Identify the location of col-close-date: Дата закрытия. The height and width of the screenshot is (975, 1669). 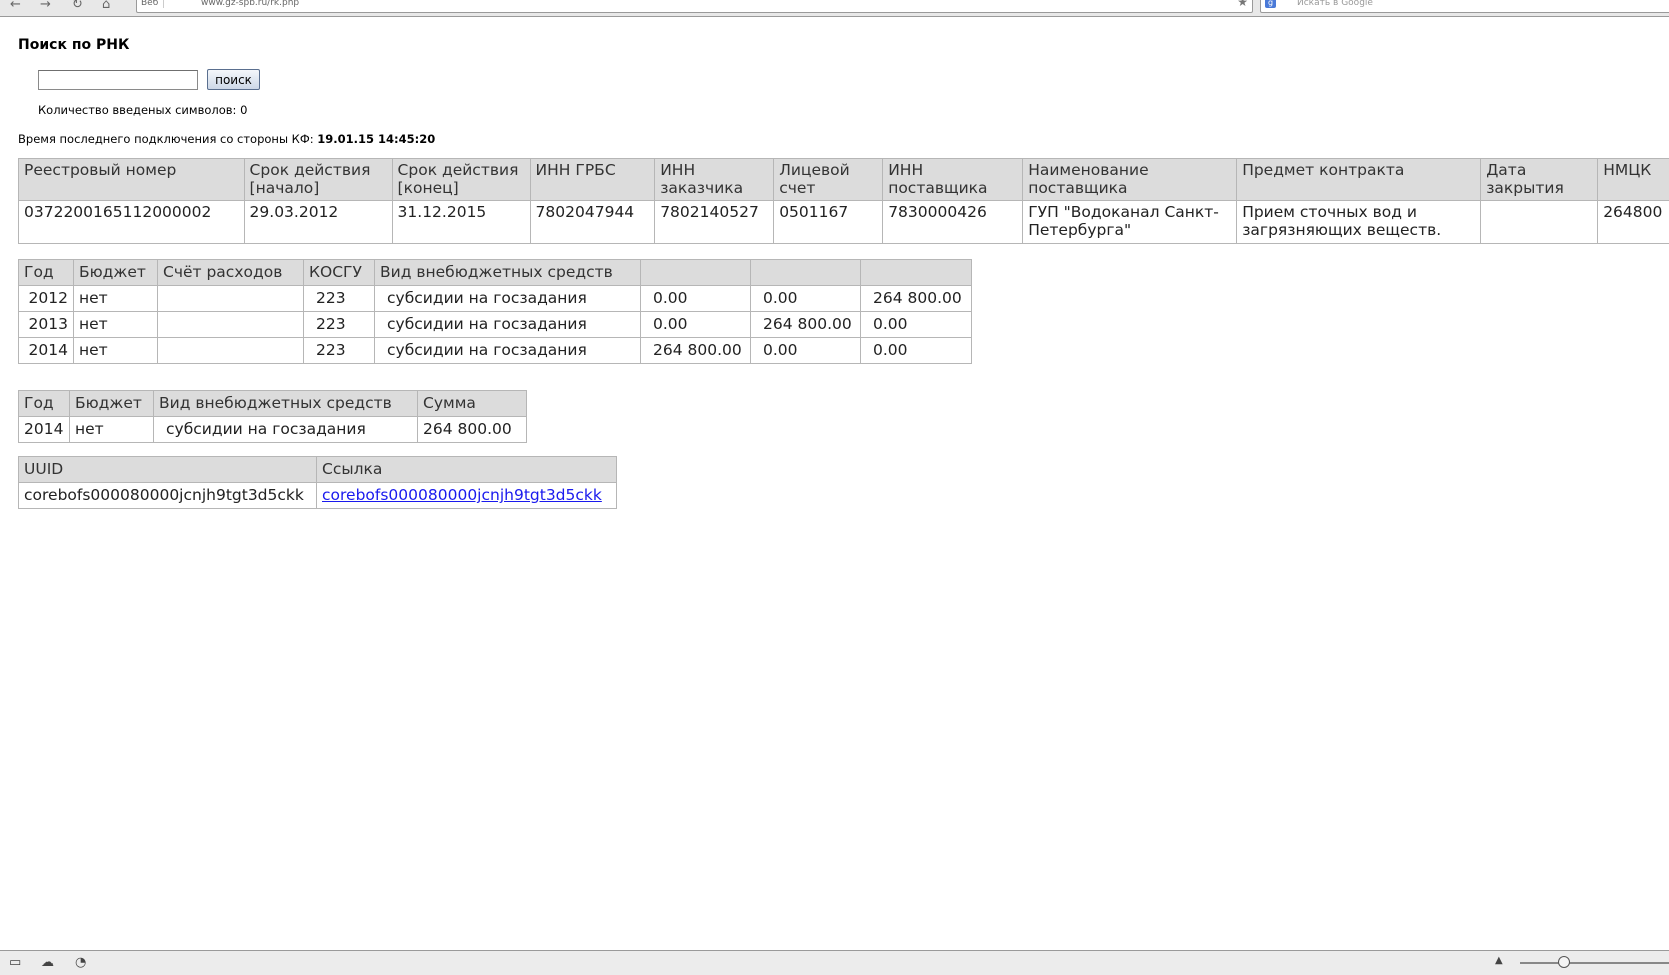
(1539, 180).